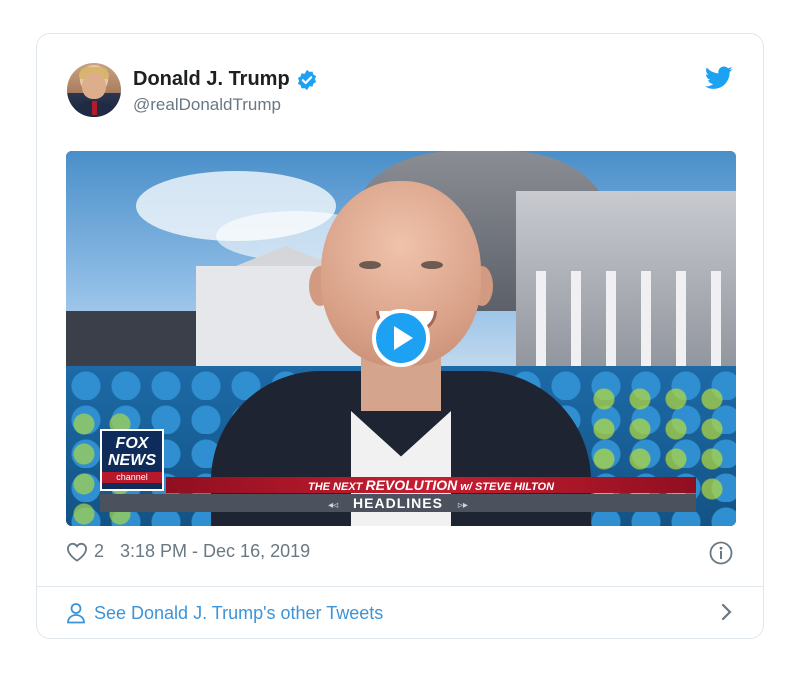 This screenshot has width=800, height=677. Describe the element at coordinates (77, 552) in the screenshot. I see `heart-icon` at that location.